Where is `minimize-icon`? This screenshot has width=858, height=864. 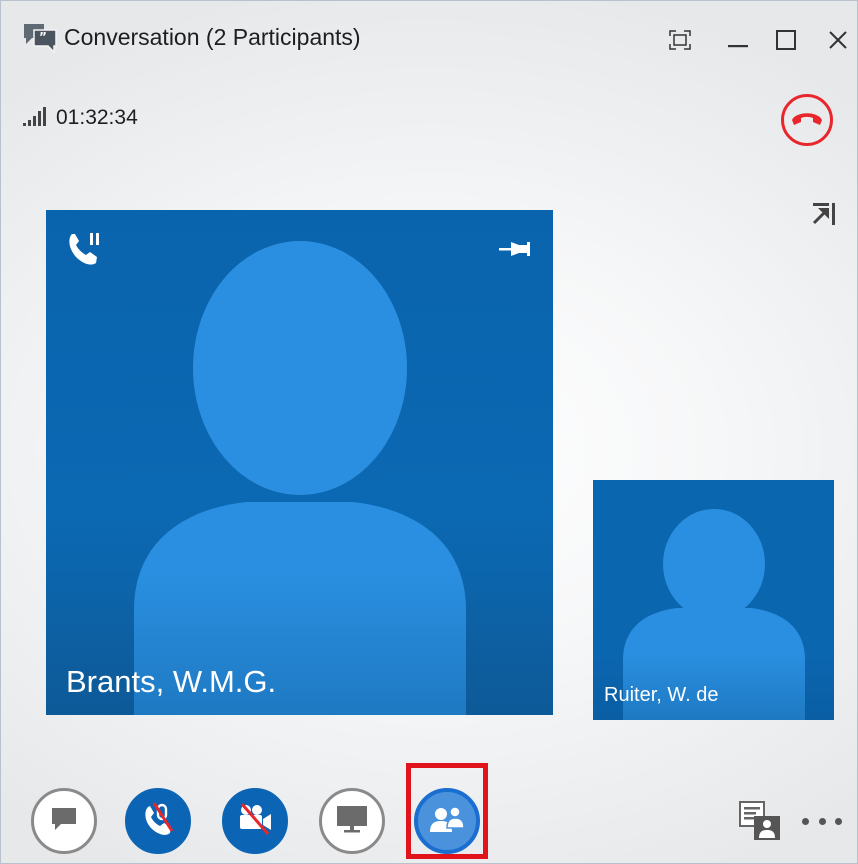
minimize-icon is located at coordinates (738, 40).